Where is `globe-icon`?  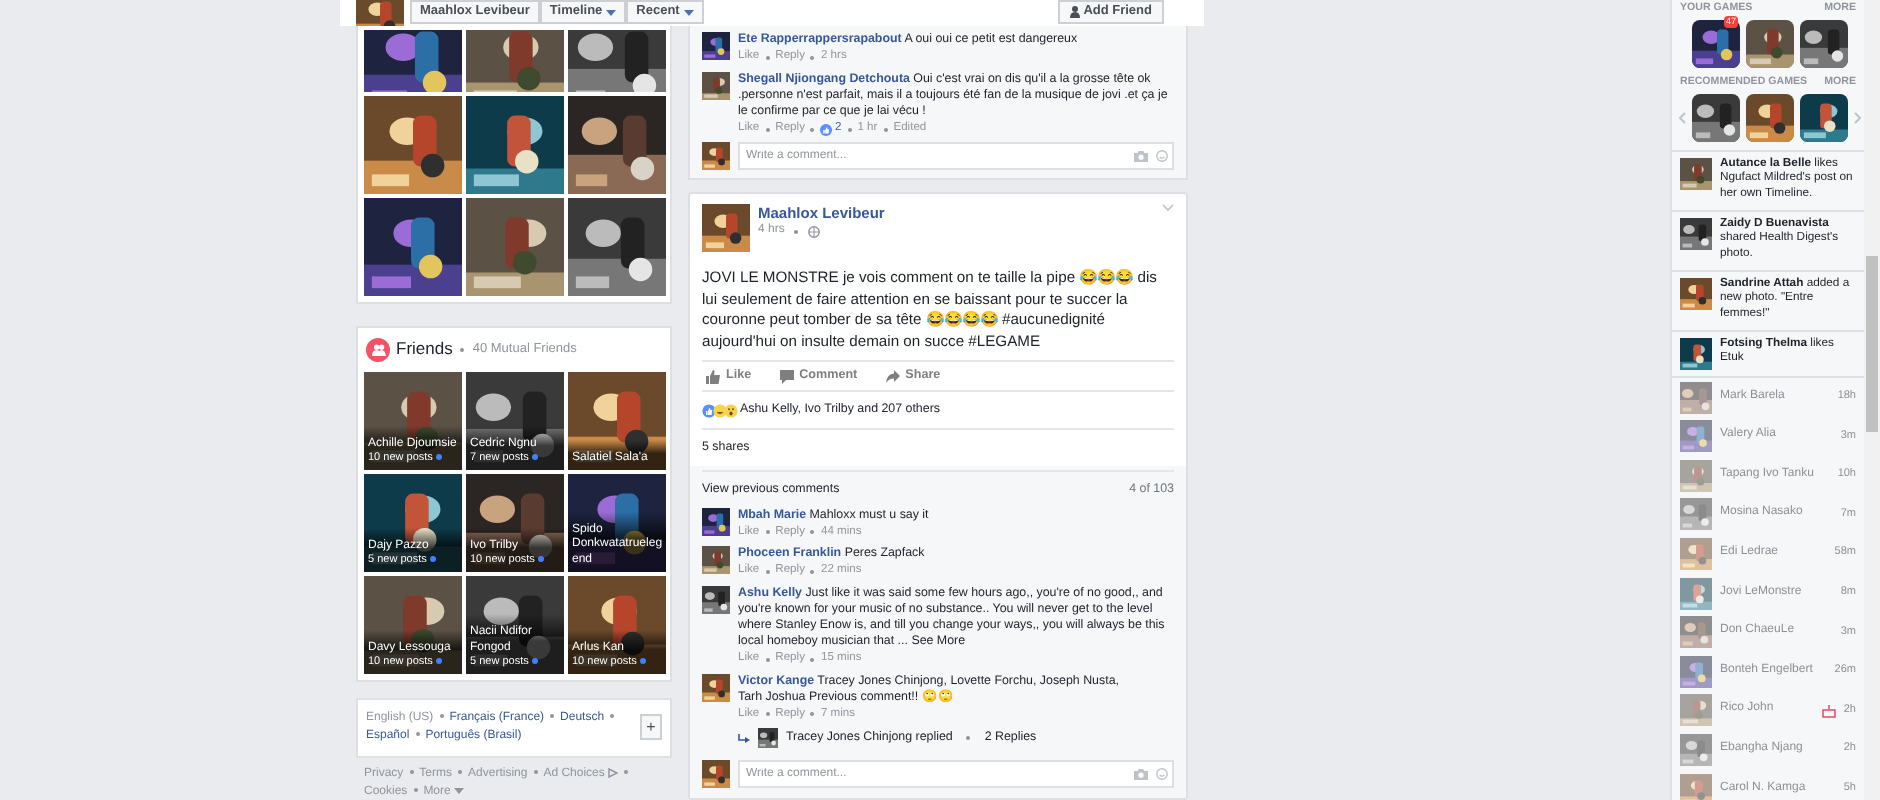
globe-icon is located at coordinates (814, 232).